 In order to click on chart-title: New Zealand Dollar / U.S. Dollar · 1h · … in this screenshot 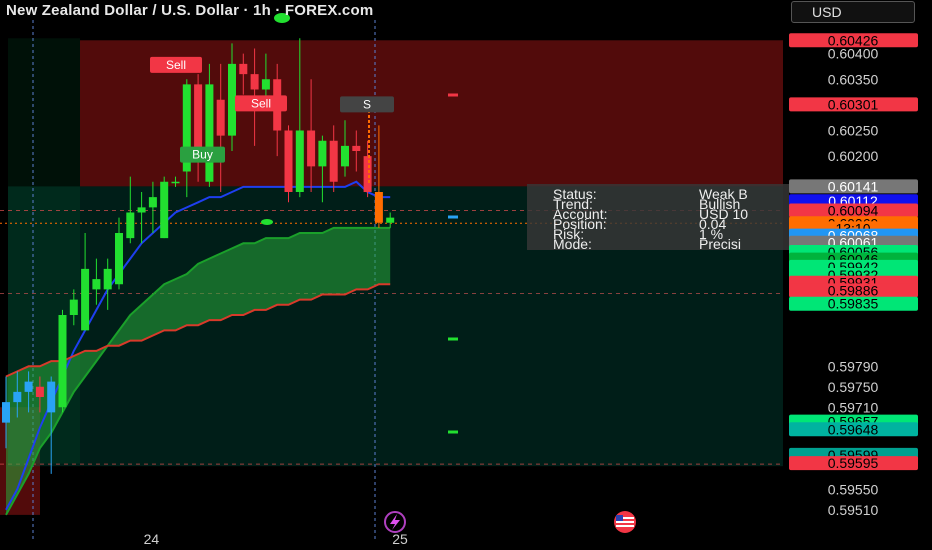, I will do `click(190, 10)`.